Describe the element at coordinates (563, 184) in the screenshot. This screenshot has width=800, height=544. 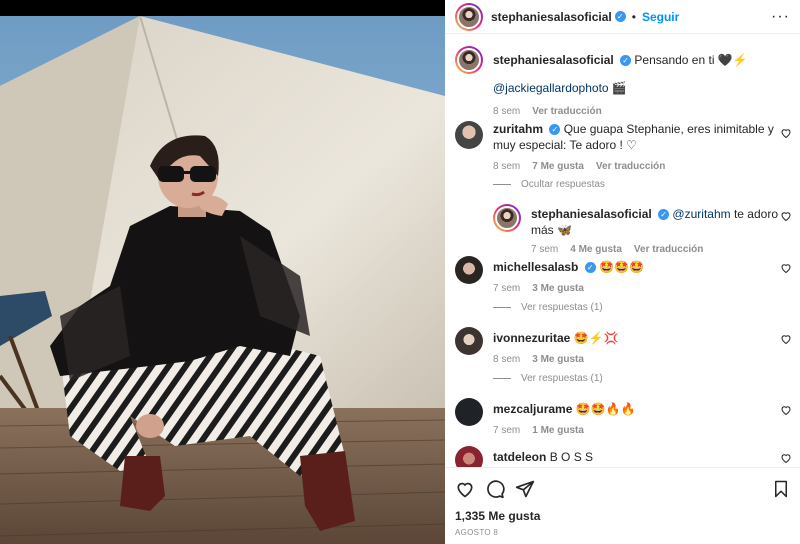
I see `hide-replies-label: Ocultar respuestas` at that location.